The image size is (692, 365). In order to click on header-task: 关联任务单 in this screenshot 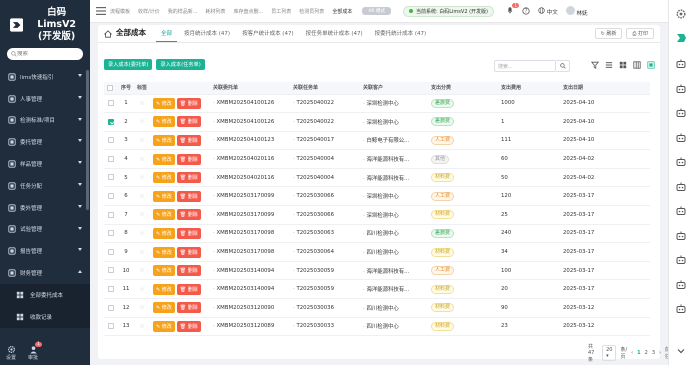, I will do `click(325, 88)`.